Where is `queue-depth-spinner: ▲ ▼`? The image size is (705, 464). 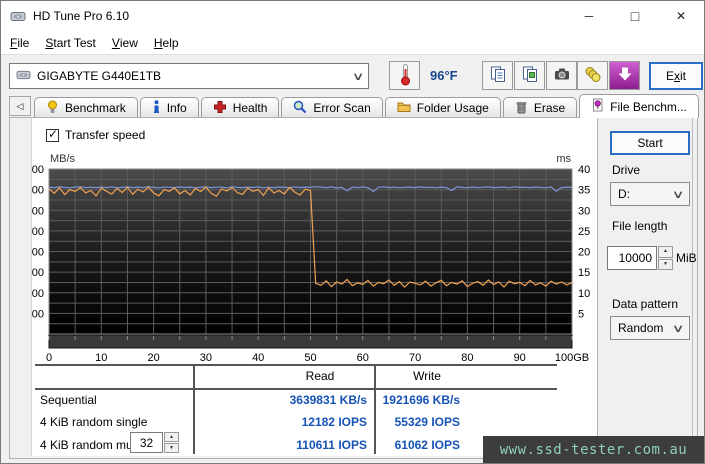
queue-depth-spinner: ▲ ▼ is located at coordinates (154, 442).